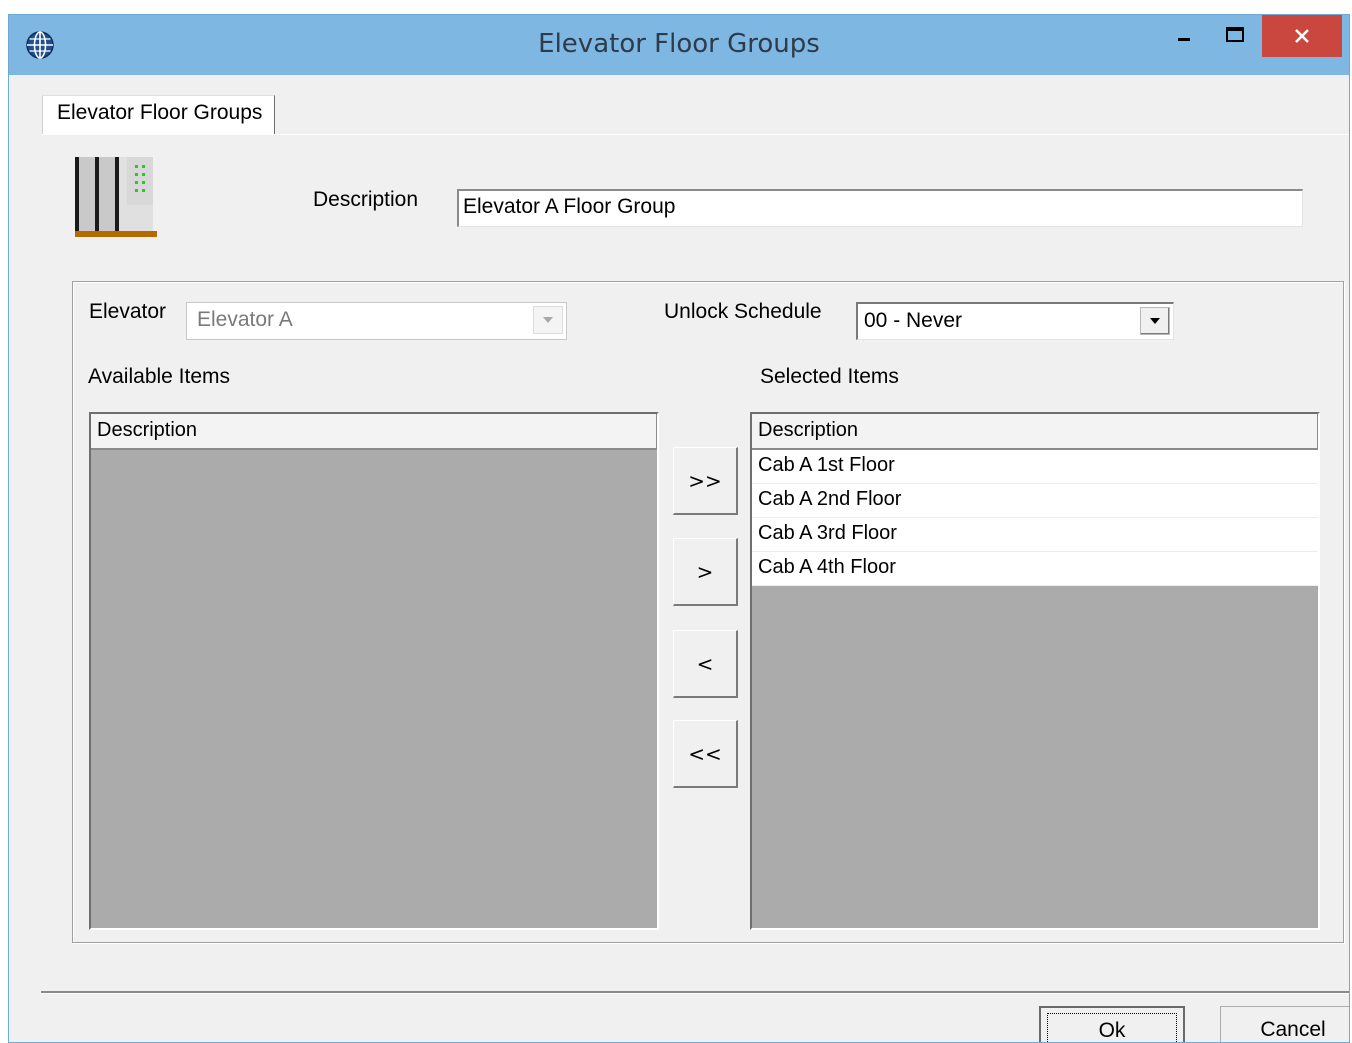  Describe the element at coordinates (705, 481) in the screenshot. I see `add-all-button: >>` at that location.